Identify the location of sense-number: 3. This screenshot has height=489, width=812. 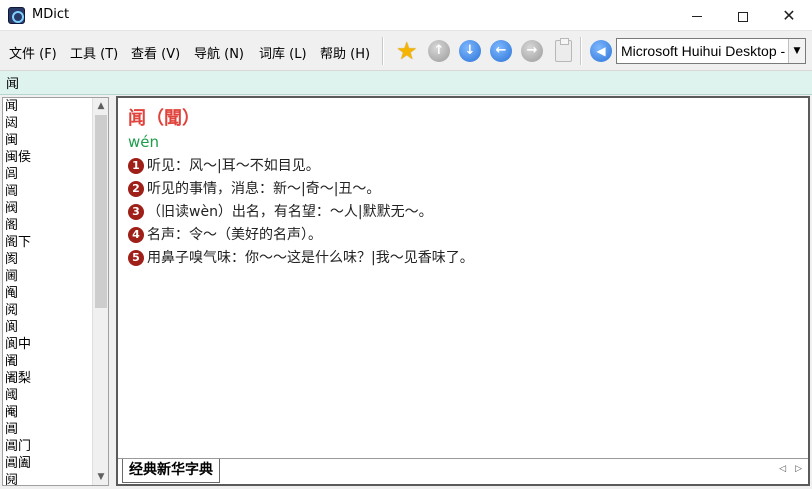
(136, 212).